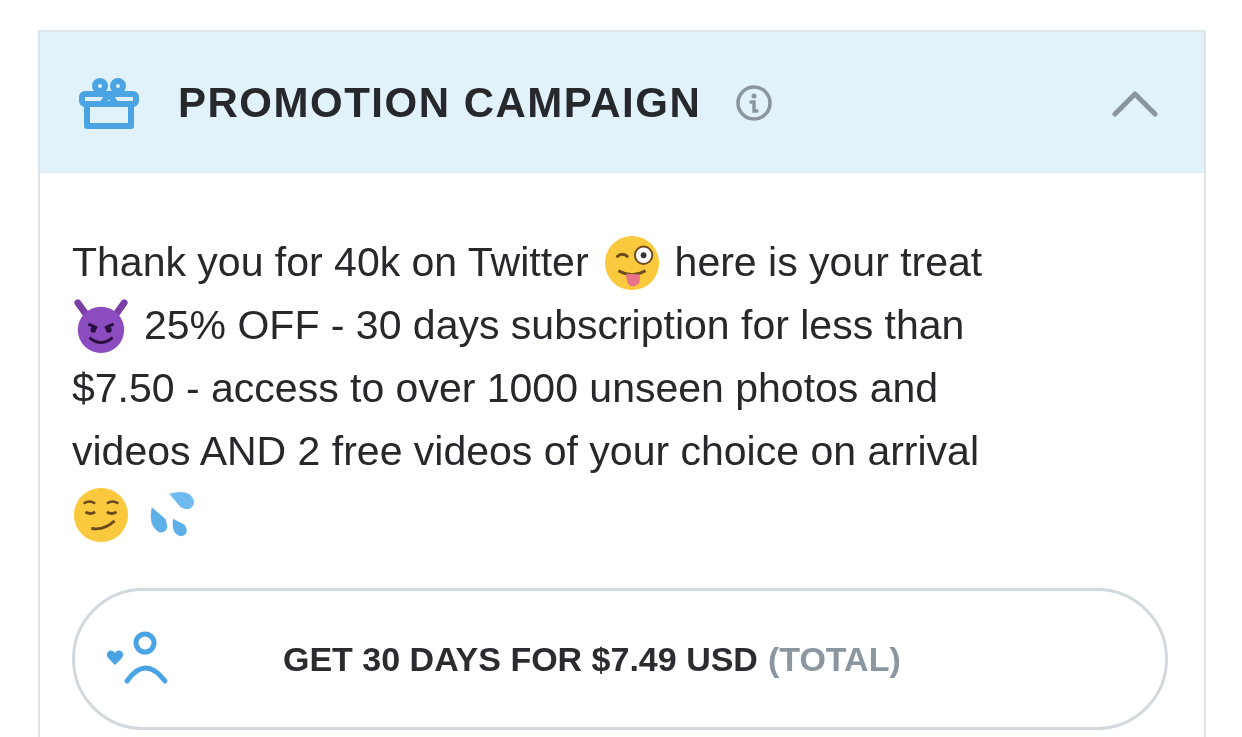 The height and width of the screenshot is (737, 1242). Describe the element at coordinates (440, 102) in the screenshot. I see `panel-title: PROMOTION CAMPAIGN` at that location.